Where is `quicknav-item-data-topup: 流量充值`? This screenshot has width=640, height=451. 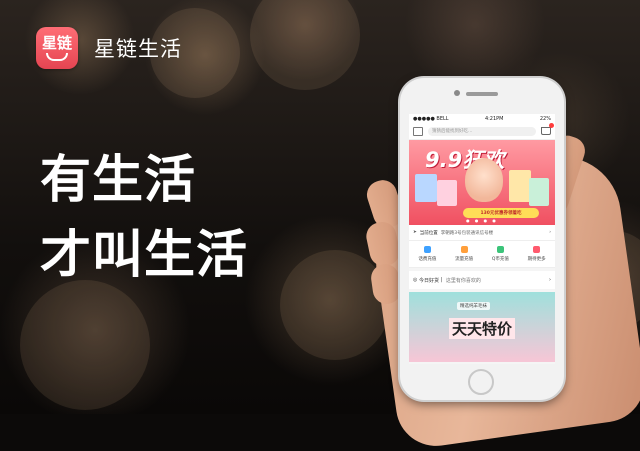
quicknav-item-data-topup: 流量充值 is located at coordinates (464, 254).